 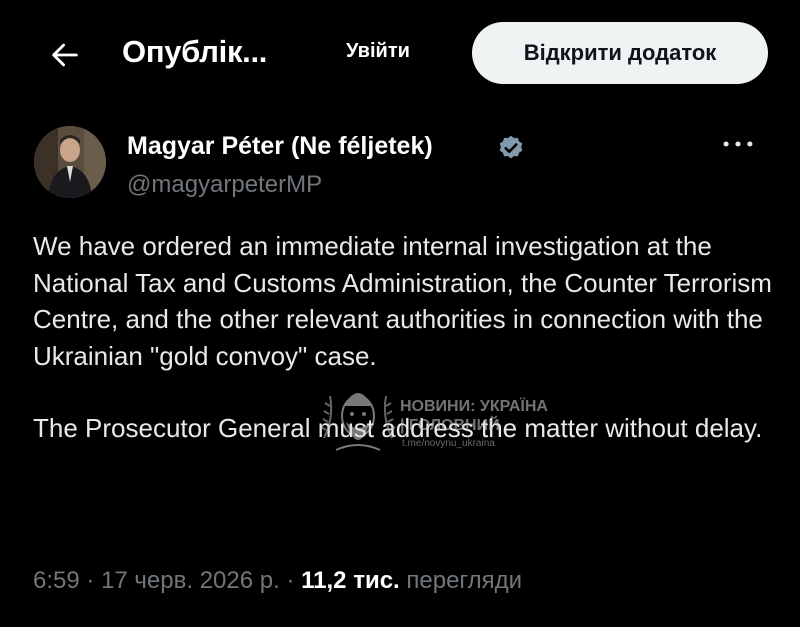 What do you see at coordinates (450, 425) in the screenshot?
I see `watermark-subtitle: | ГОЛОВНИЙ` at bounding box center [450, 425].